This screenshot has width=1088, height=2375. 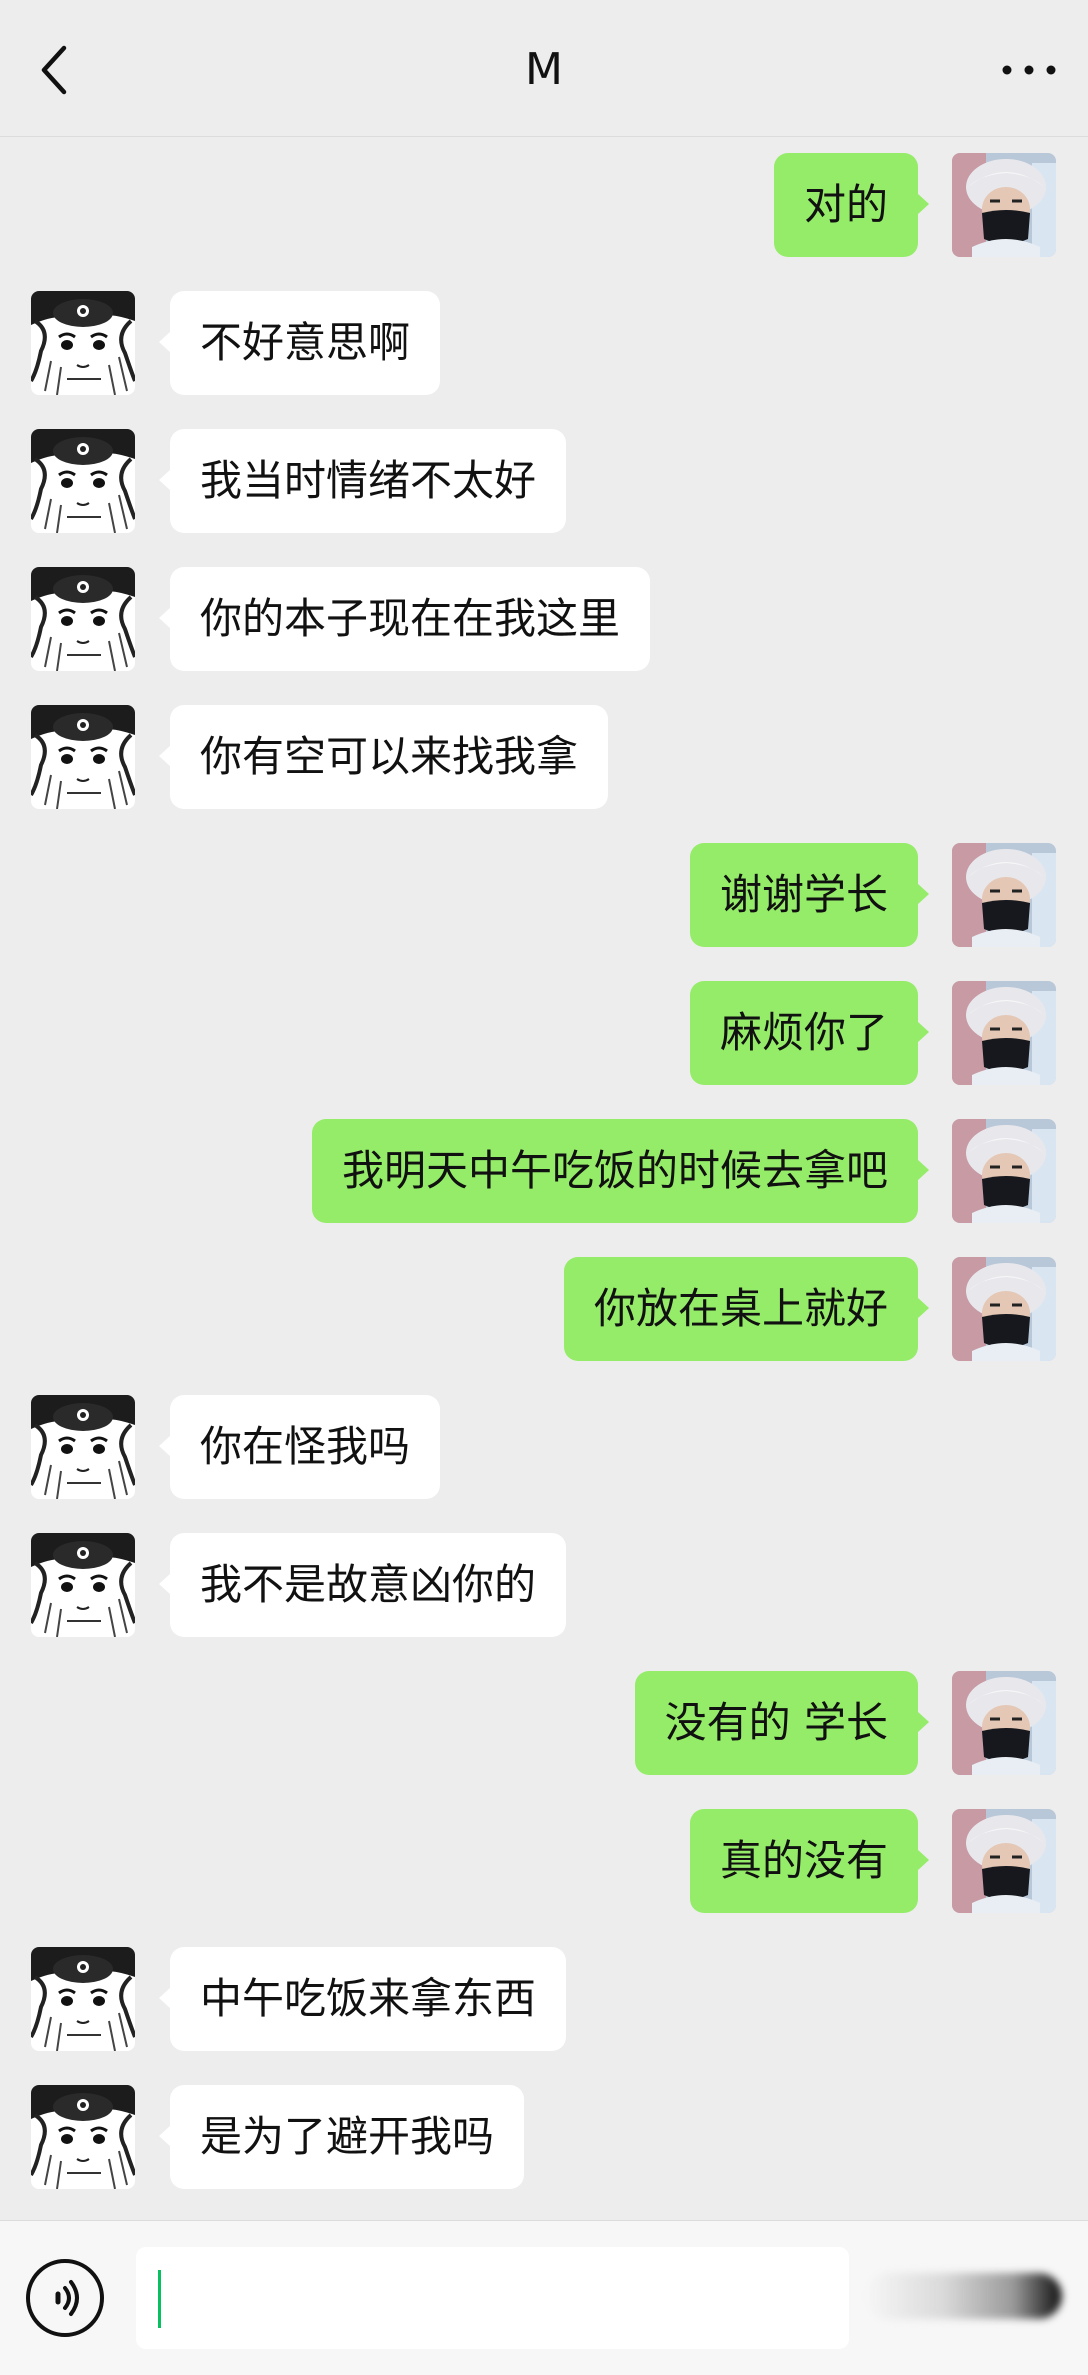 I want to click on message-row-outgoing: 你放在桌上就好, so click(x=544, y=1309).